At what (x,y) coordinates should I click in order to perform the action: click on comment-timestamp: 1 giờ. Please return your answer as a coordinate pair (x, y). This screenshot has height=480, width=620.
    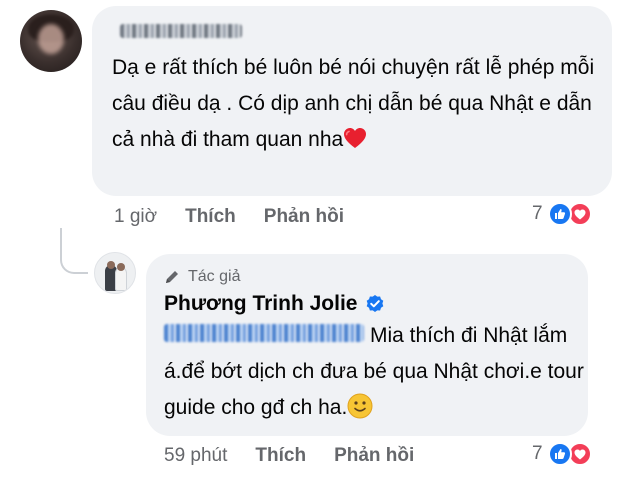
    Looking at the image, I should click on (135, 217).